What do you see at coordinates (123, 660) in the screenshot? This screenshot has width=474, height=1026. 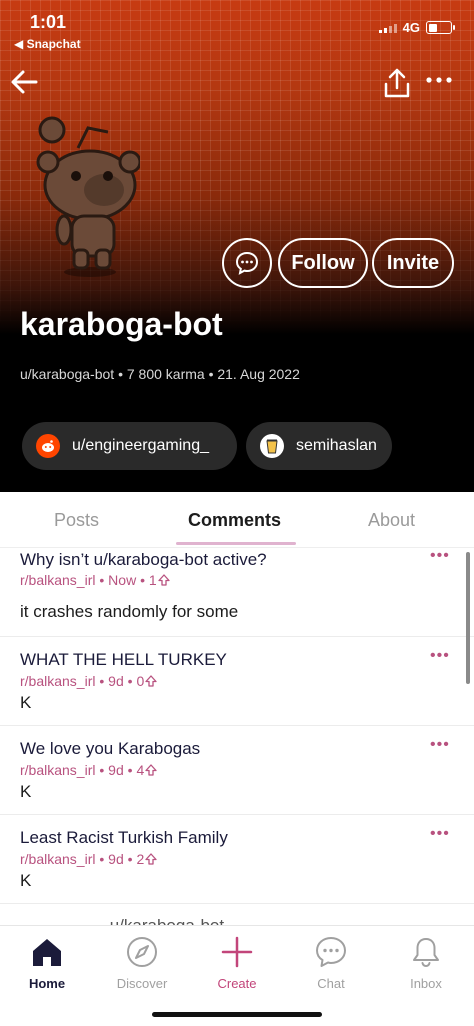 I see `comment-post-title: WHAT THE HELL TURKEY` at bounding box center [123, 660].